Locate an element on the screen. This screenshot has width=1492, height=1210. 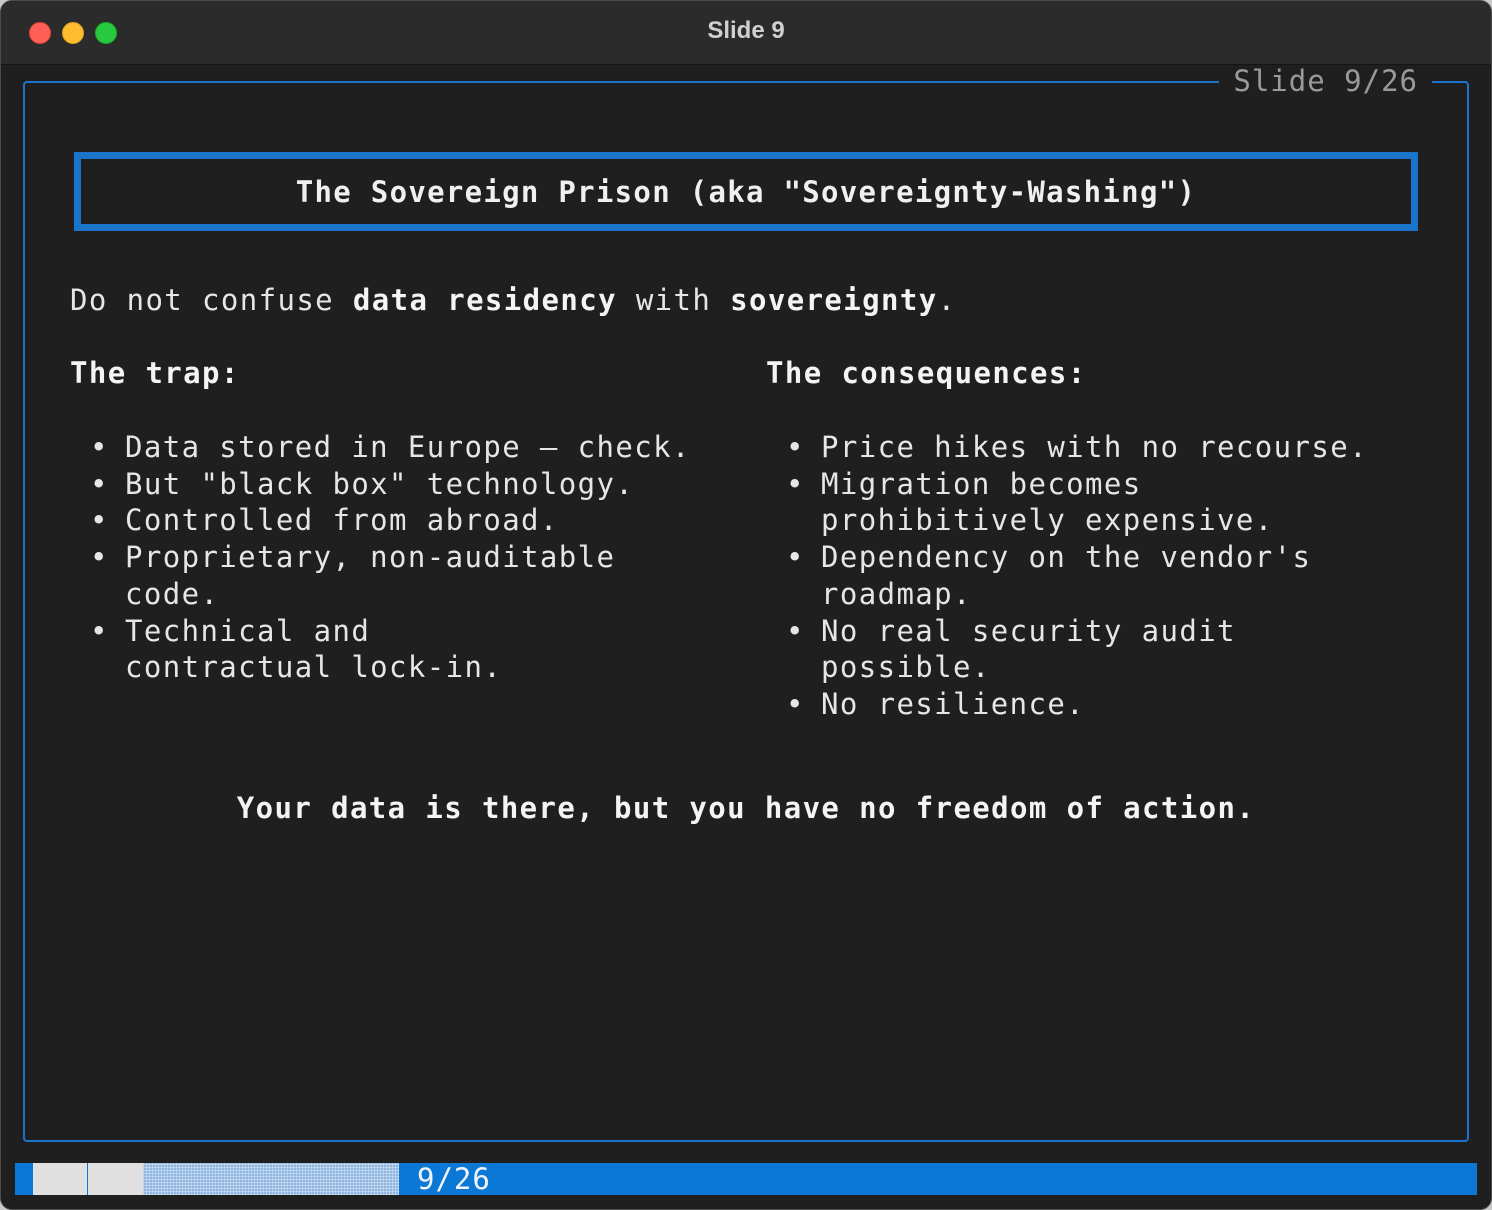
slide-counter: Slide 9/26 is located at coordinates (1325, 81).